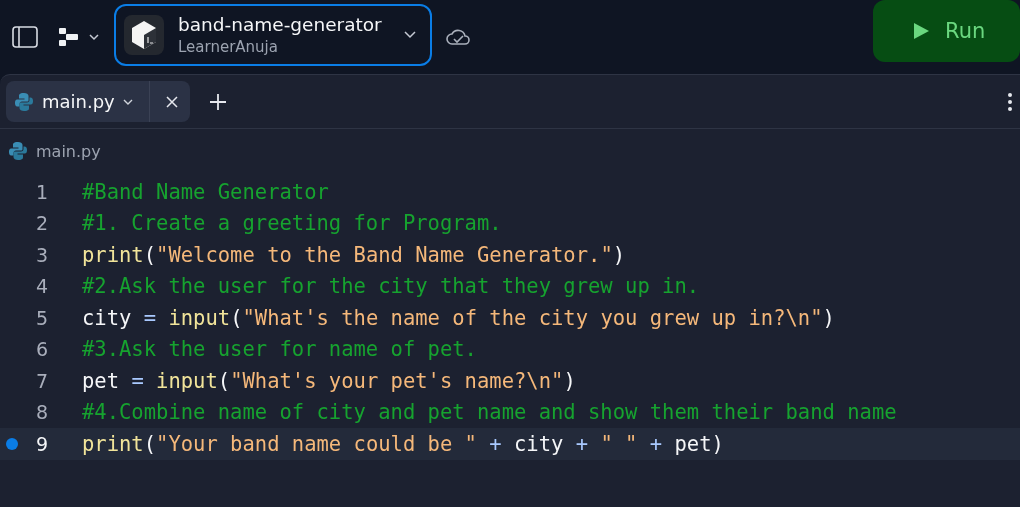 The height and width of the screenshot is (507, 1020). What do you see at coordinates (292, 223) in the screenshot?
I see `code-line: #1. Create a greeting for Program.` at bounding box center [292, 223].